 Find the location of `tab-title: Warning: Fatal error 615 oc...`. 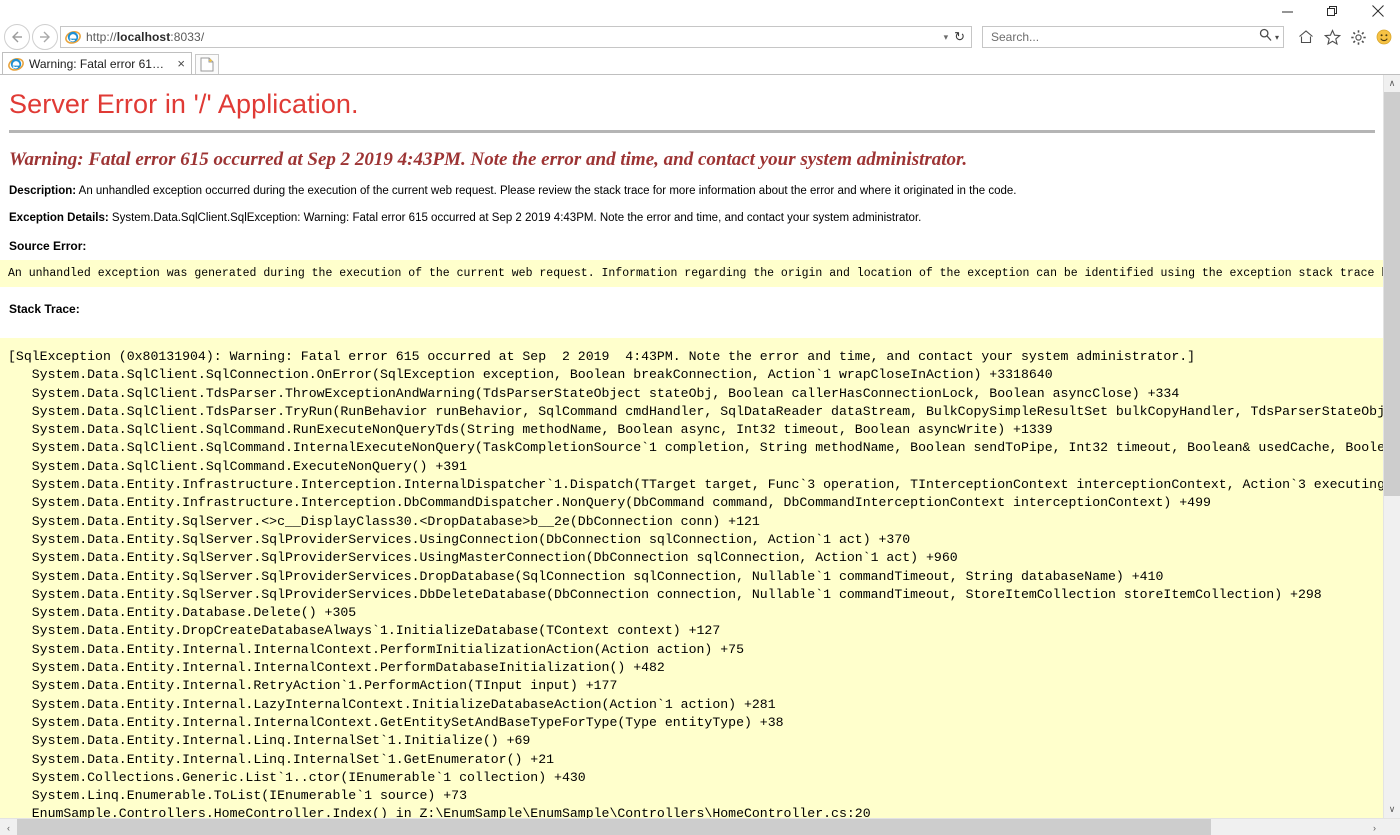

tab-title: Warning: Fatal error 615 oc... is located at coordinates (100, 63).